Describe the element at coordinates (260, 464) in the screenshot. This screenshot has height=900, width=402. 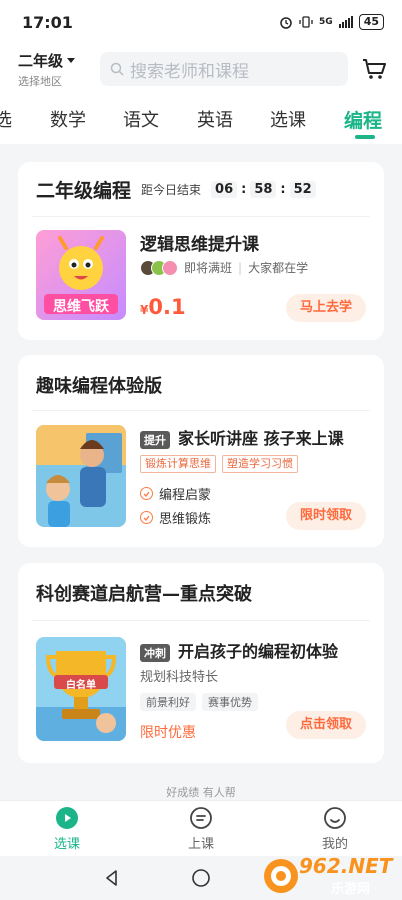
I see `feature-chip: 塑造学习习惯` at that location.